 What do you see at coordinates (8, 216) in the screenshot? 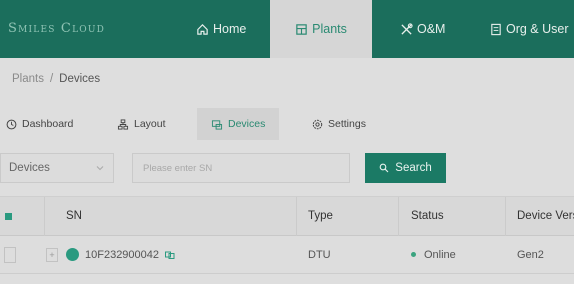
I see `select-all-checkbox` at bounding box center [8, 216].